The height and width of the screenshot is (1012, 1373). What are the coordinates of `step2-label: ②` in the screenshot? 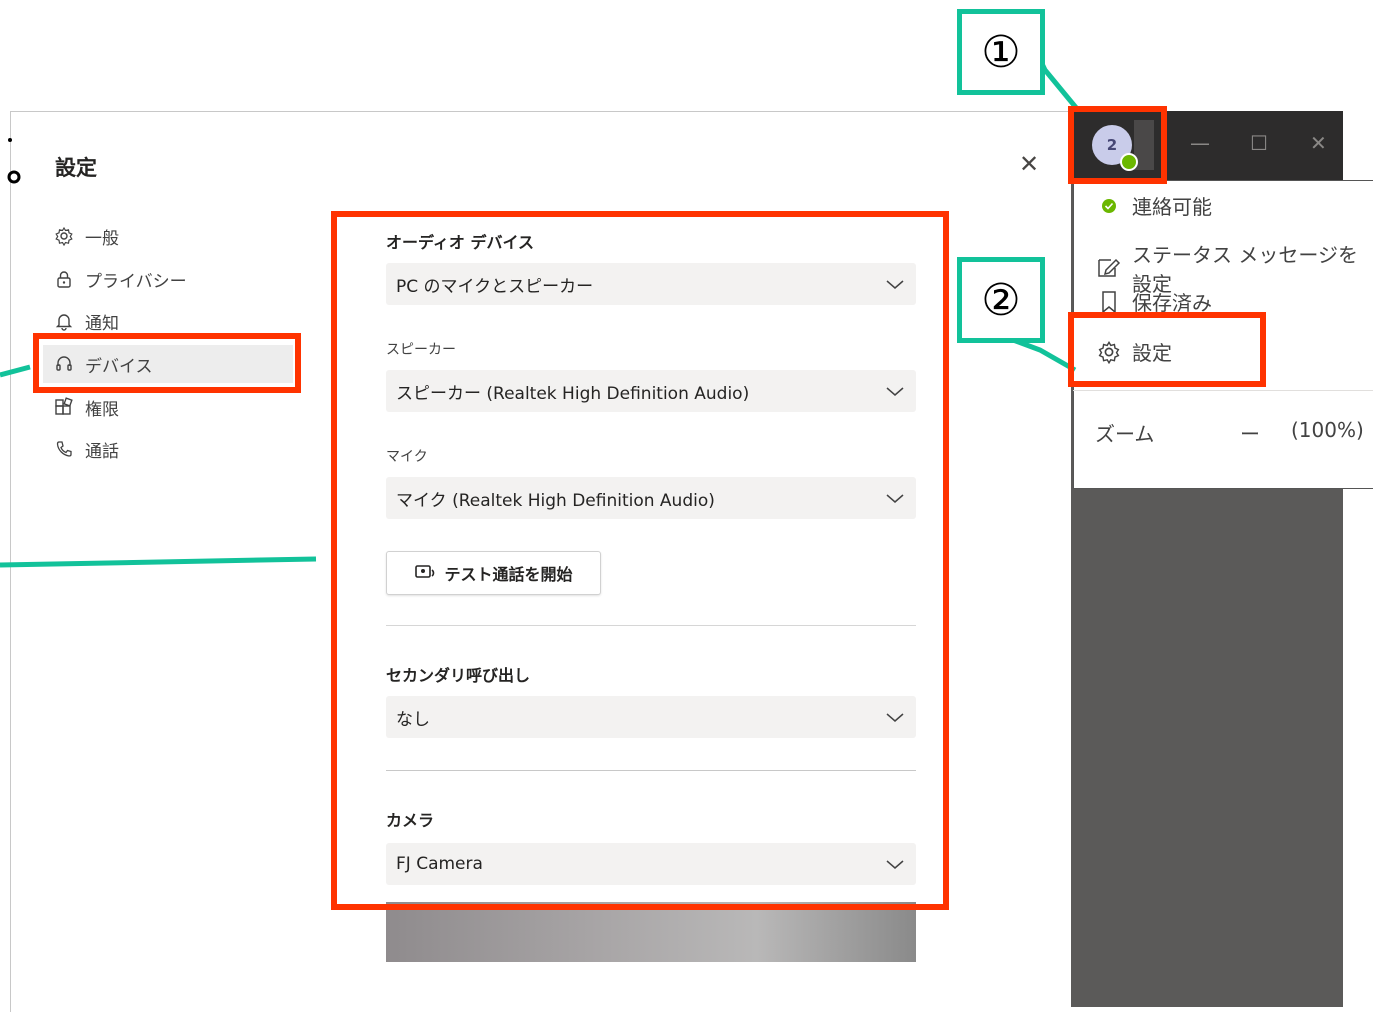 It's located at (1001, 300).